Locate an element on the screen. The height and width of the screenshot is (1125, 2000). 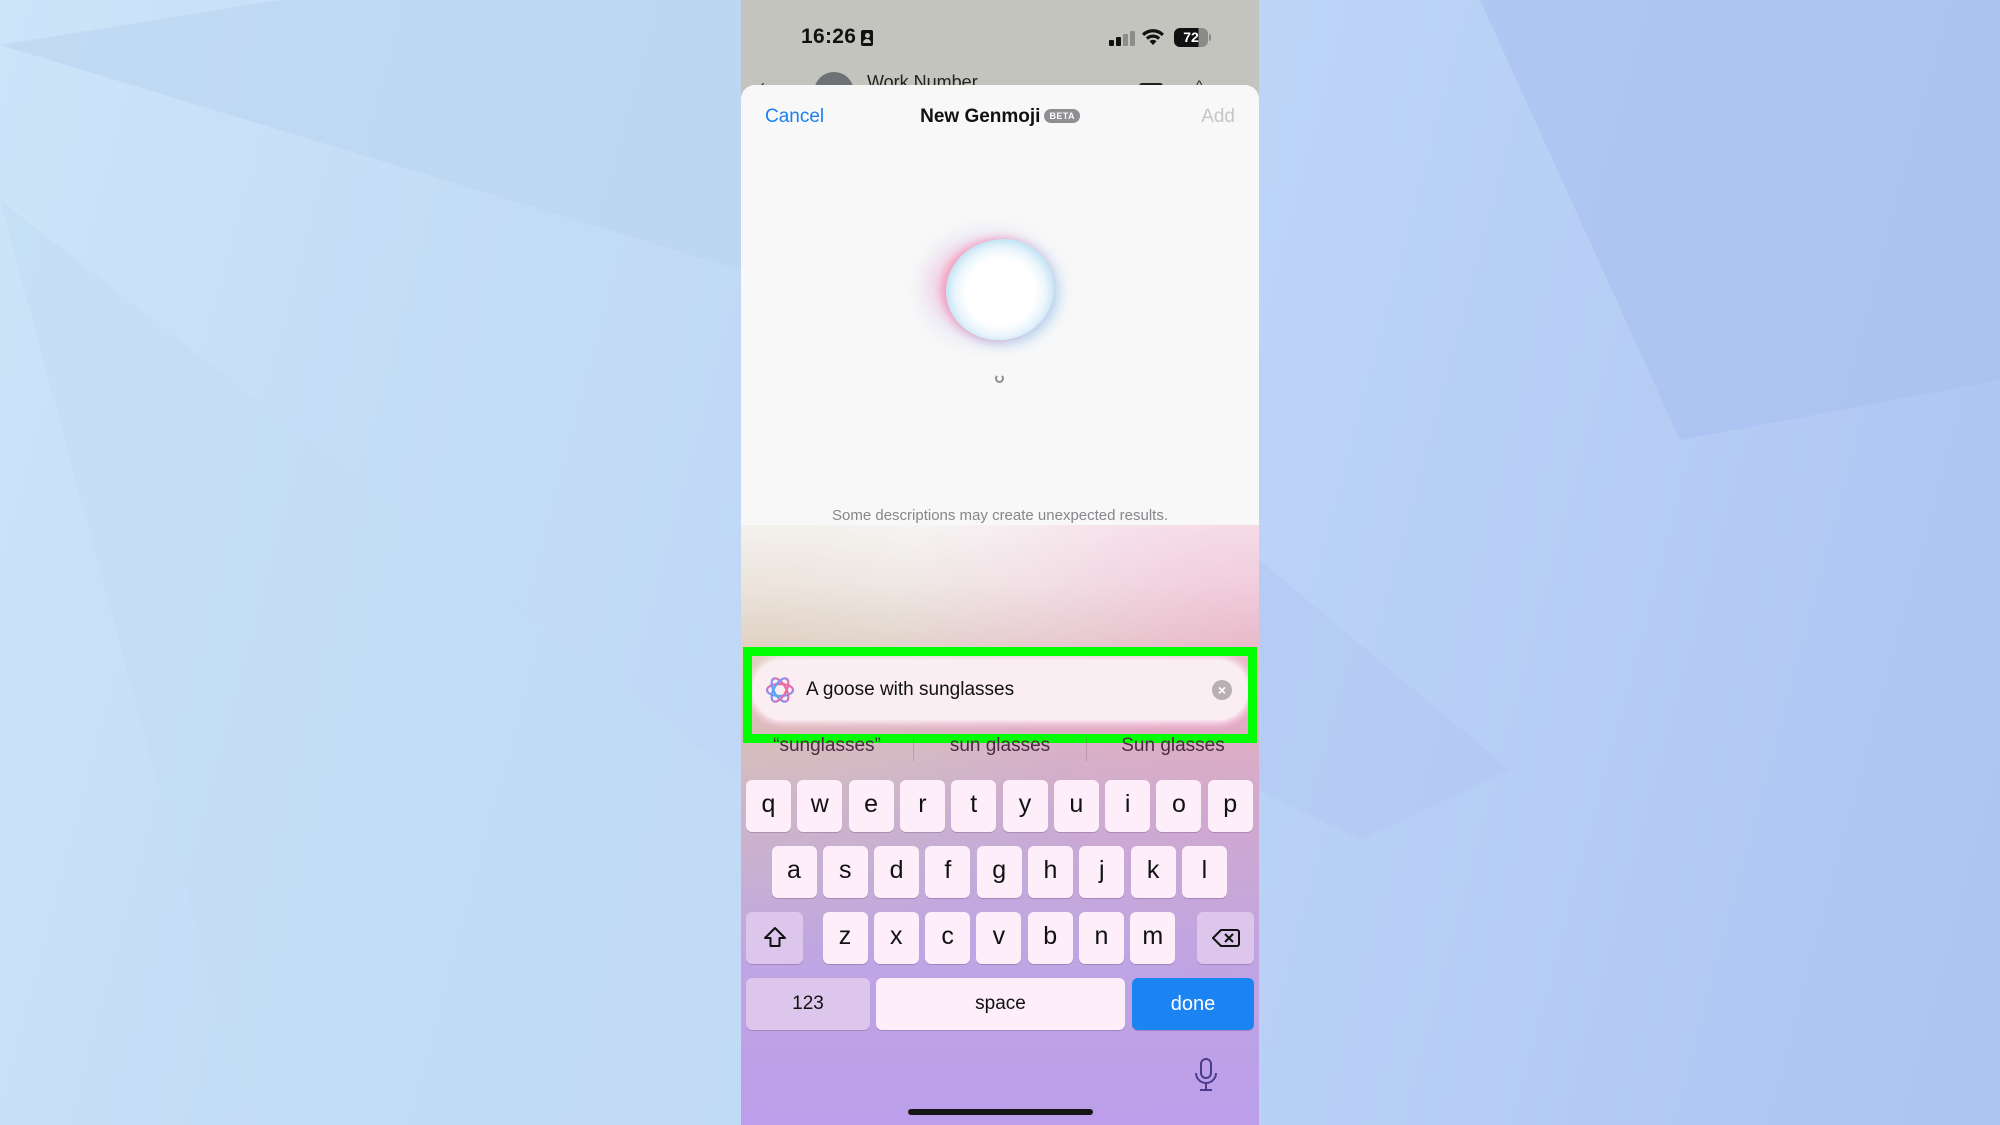
numbers-key: 123 is located at coordinates (808, 1004).